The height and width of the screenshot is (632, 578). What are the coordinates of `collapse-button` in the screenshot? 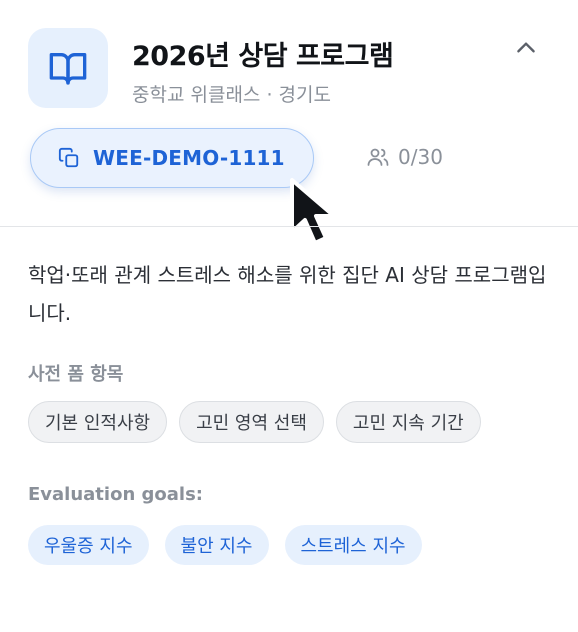 It's located at (526, 48).